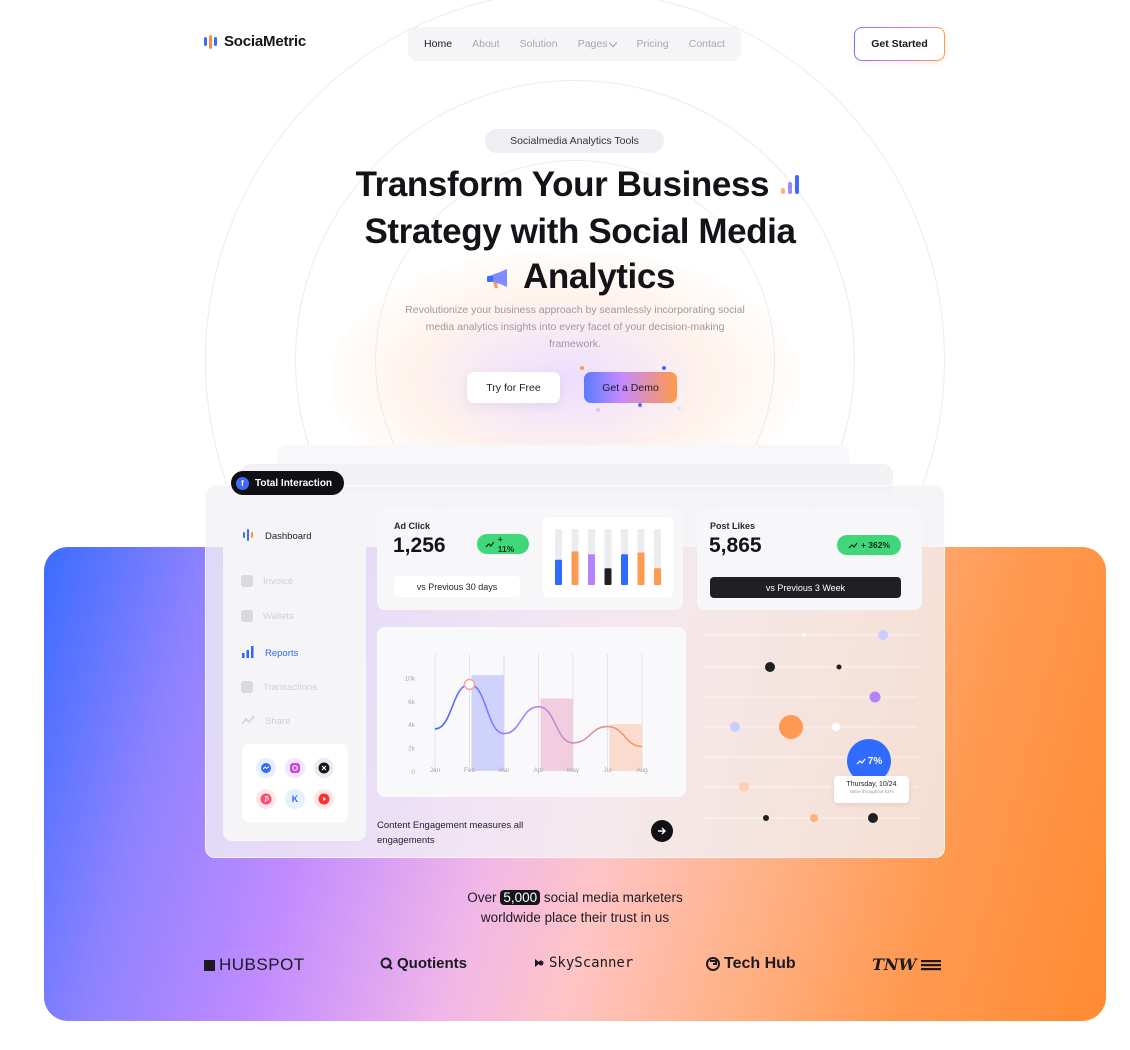  Describe the element at coordinates (288, 536) in the screenshot. I see `sidebar-item-label: Dashboard` at that location.